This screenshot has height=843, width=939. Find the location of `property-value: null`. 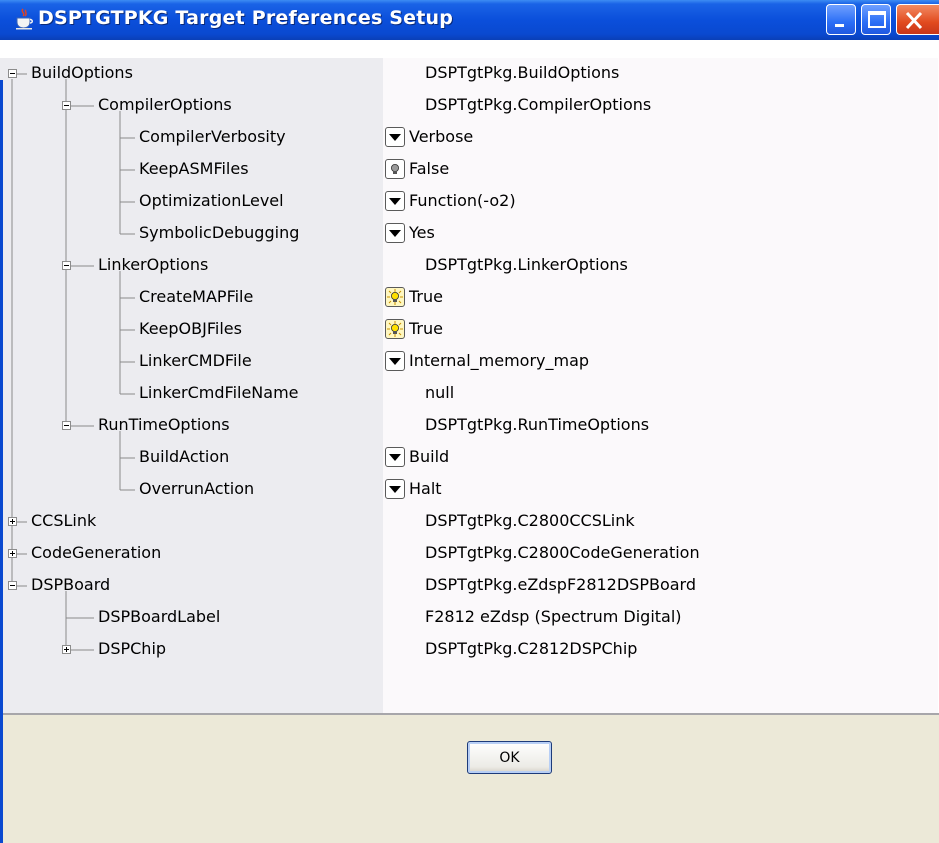

property-value: null is located at coordinates (440, 392).